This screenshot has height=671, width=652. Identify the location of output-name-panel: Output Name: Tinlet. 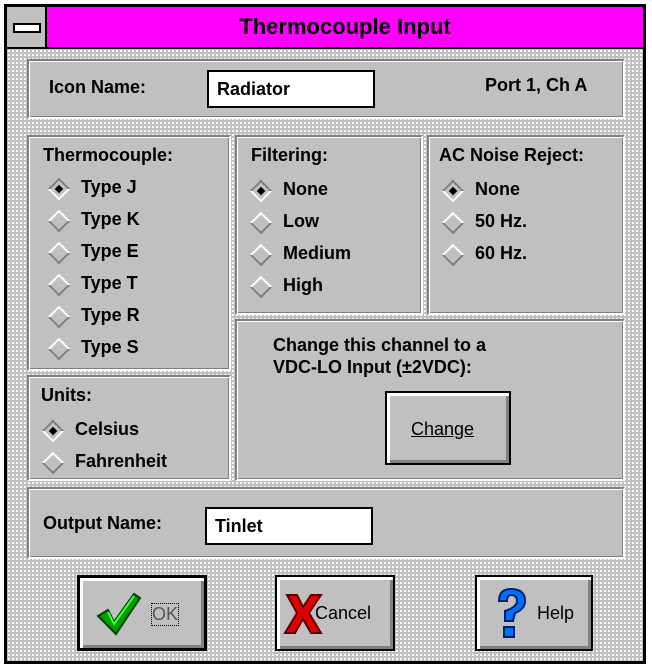
(326, 523).